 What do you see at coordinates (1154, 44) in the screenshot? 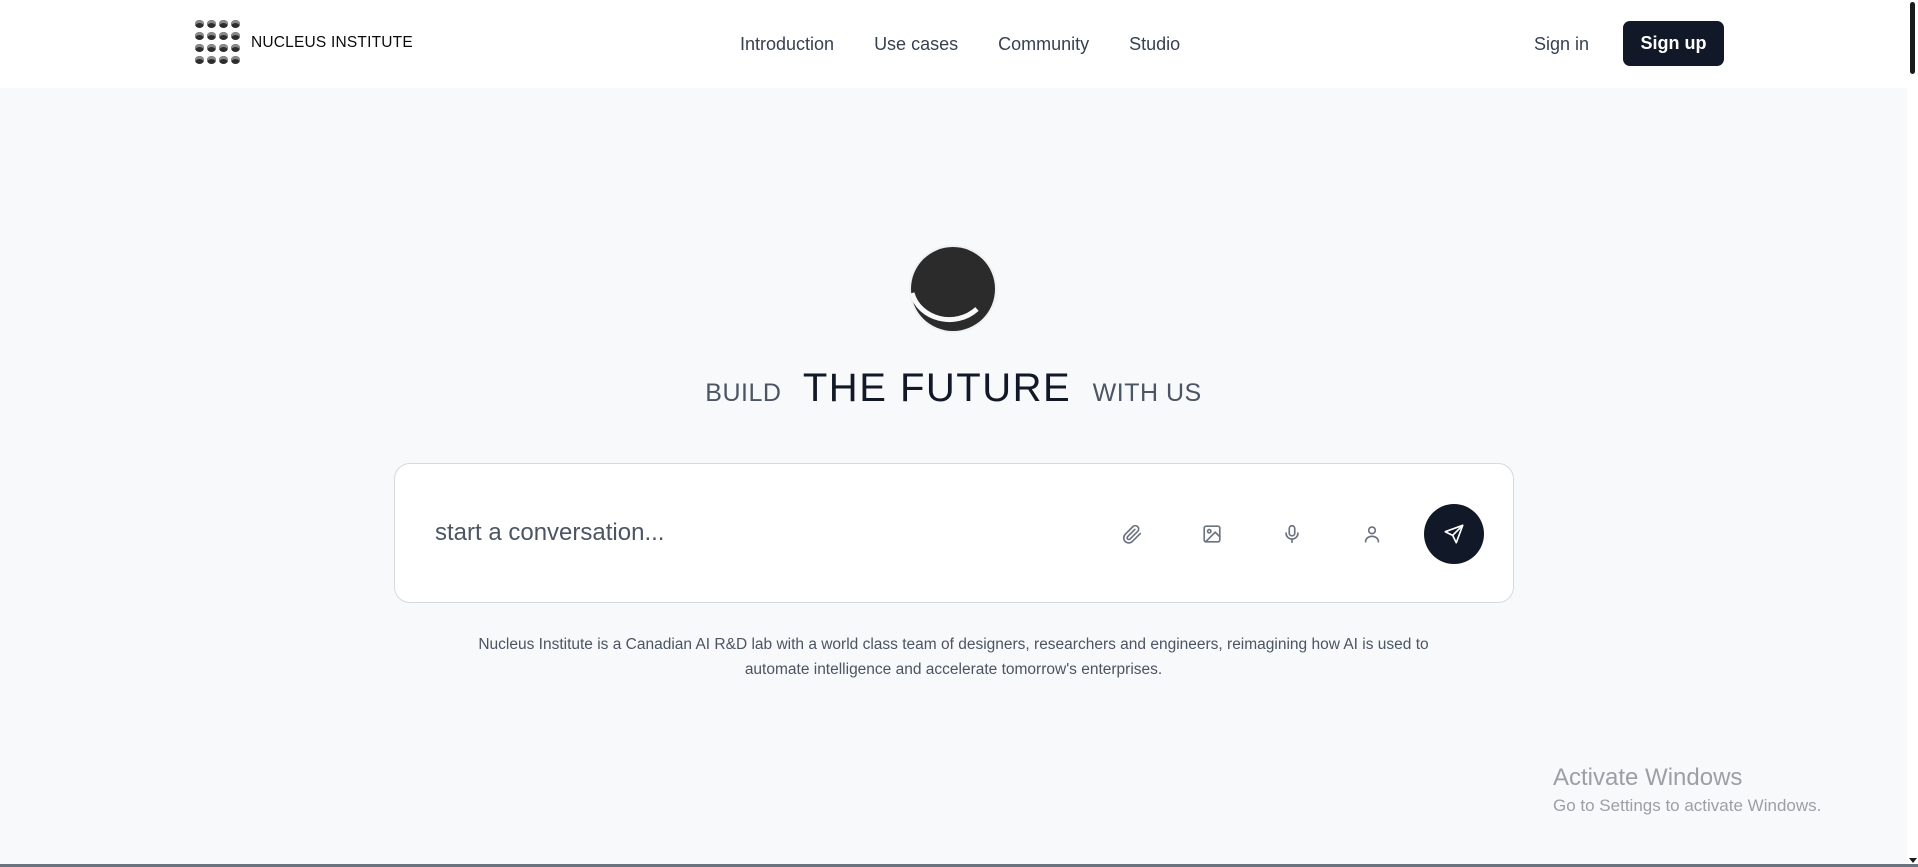
I see `nav-studio: Studio` at bounding box center [1154, 44].